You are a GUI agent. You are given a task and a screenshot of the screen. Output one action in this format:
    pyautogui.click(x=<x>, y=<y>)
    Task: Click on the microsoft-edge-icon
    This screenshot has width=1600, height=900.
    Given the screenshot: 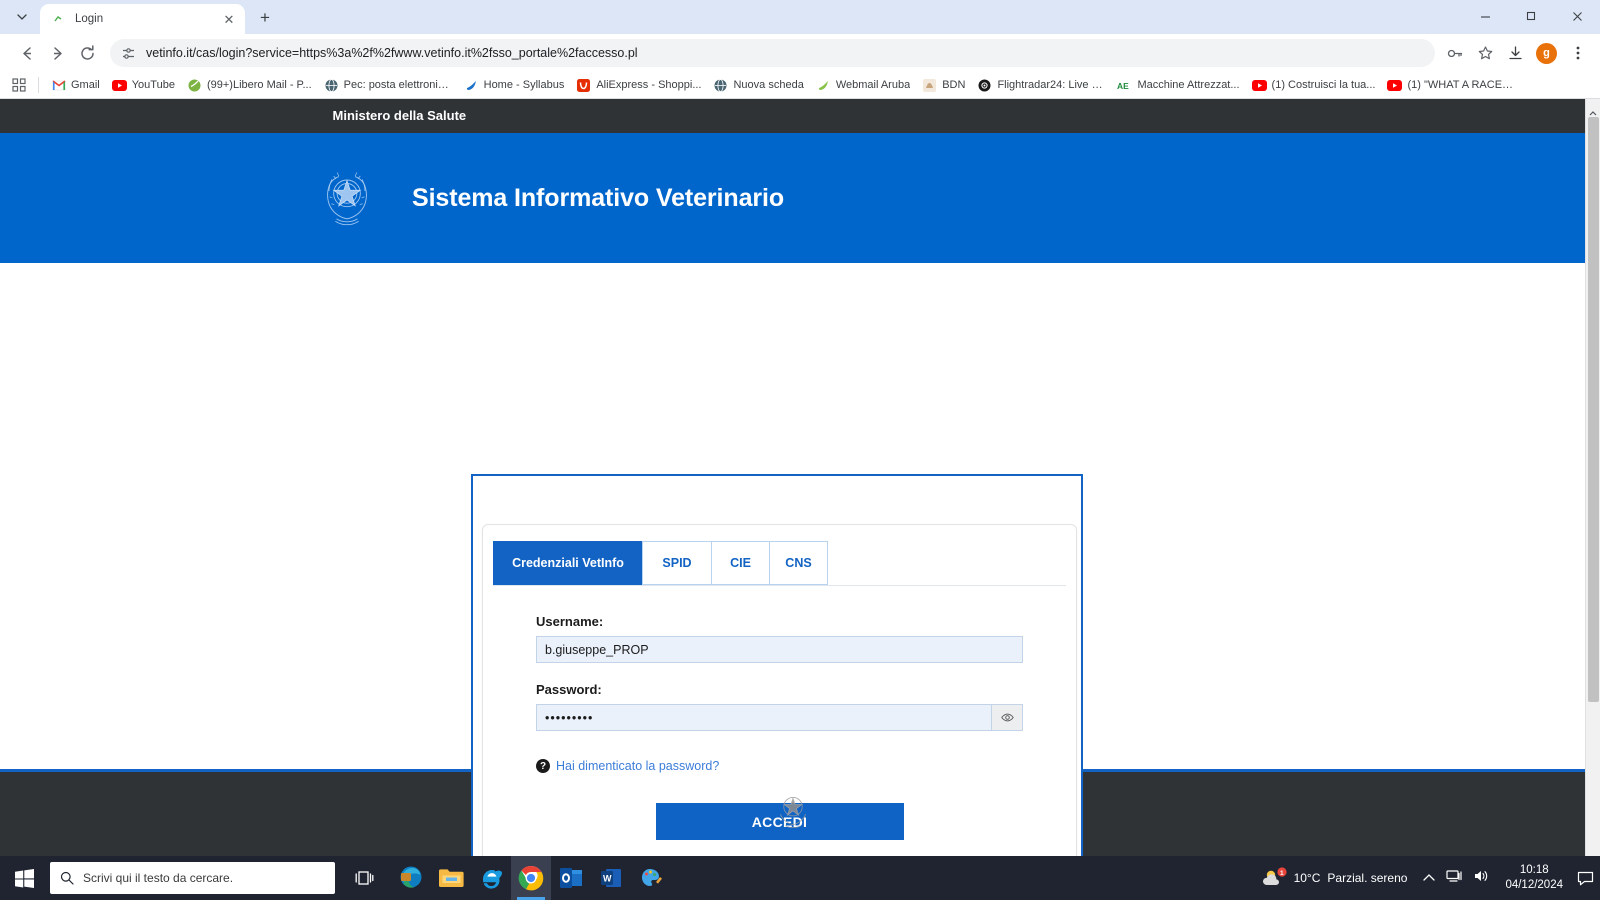 What is the action you would take?
    pyautogui.click(x=411, y=878)
    